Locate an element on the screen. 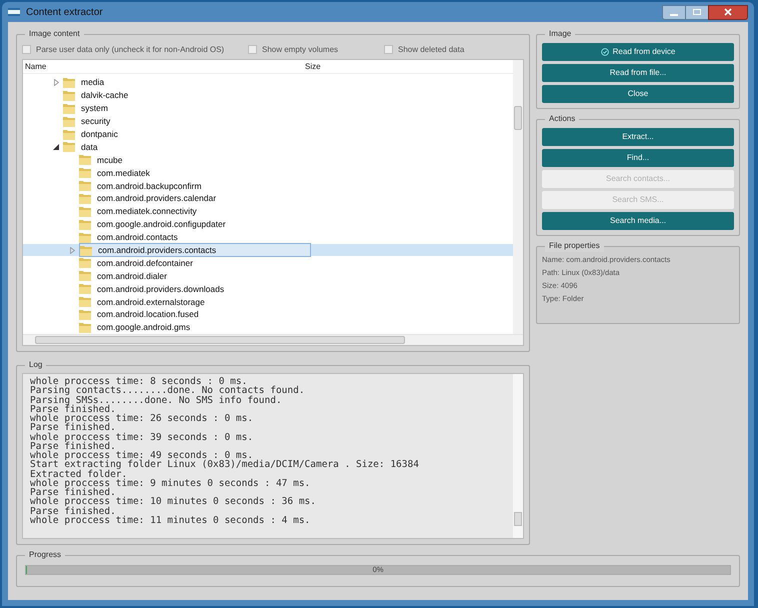 The width and height of the screenshot is (758, 608). log-line: whole proccess time: 11 minutes 0 seconds : 4 ms. is located at coordinates (171, 520).